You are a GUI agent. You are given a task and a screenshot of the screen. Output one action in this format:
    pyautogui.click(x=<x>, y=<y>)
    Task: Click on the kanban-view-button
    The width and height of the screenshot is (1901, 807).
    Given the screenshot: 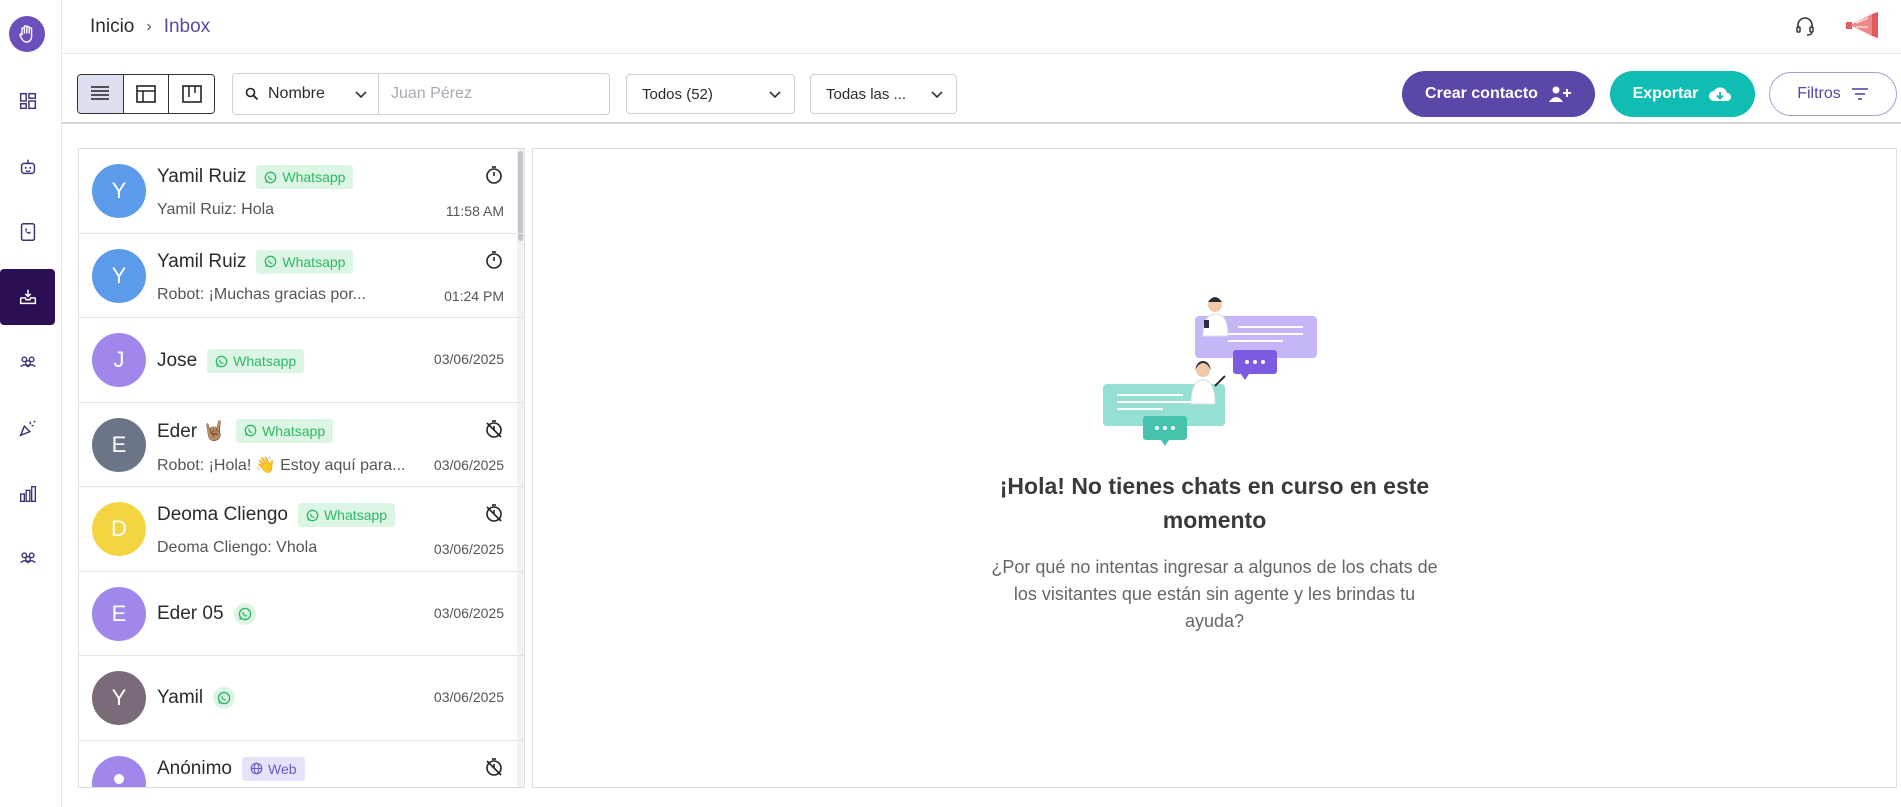 What is the action you would take?
    pyautogui.click(x=191, y=94)
    